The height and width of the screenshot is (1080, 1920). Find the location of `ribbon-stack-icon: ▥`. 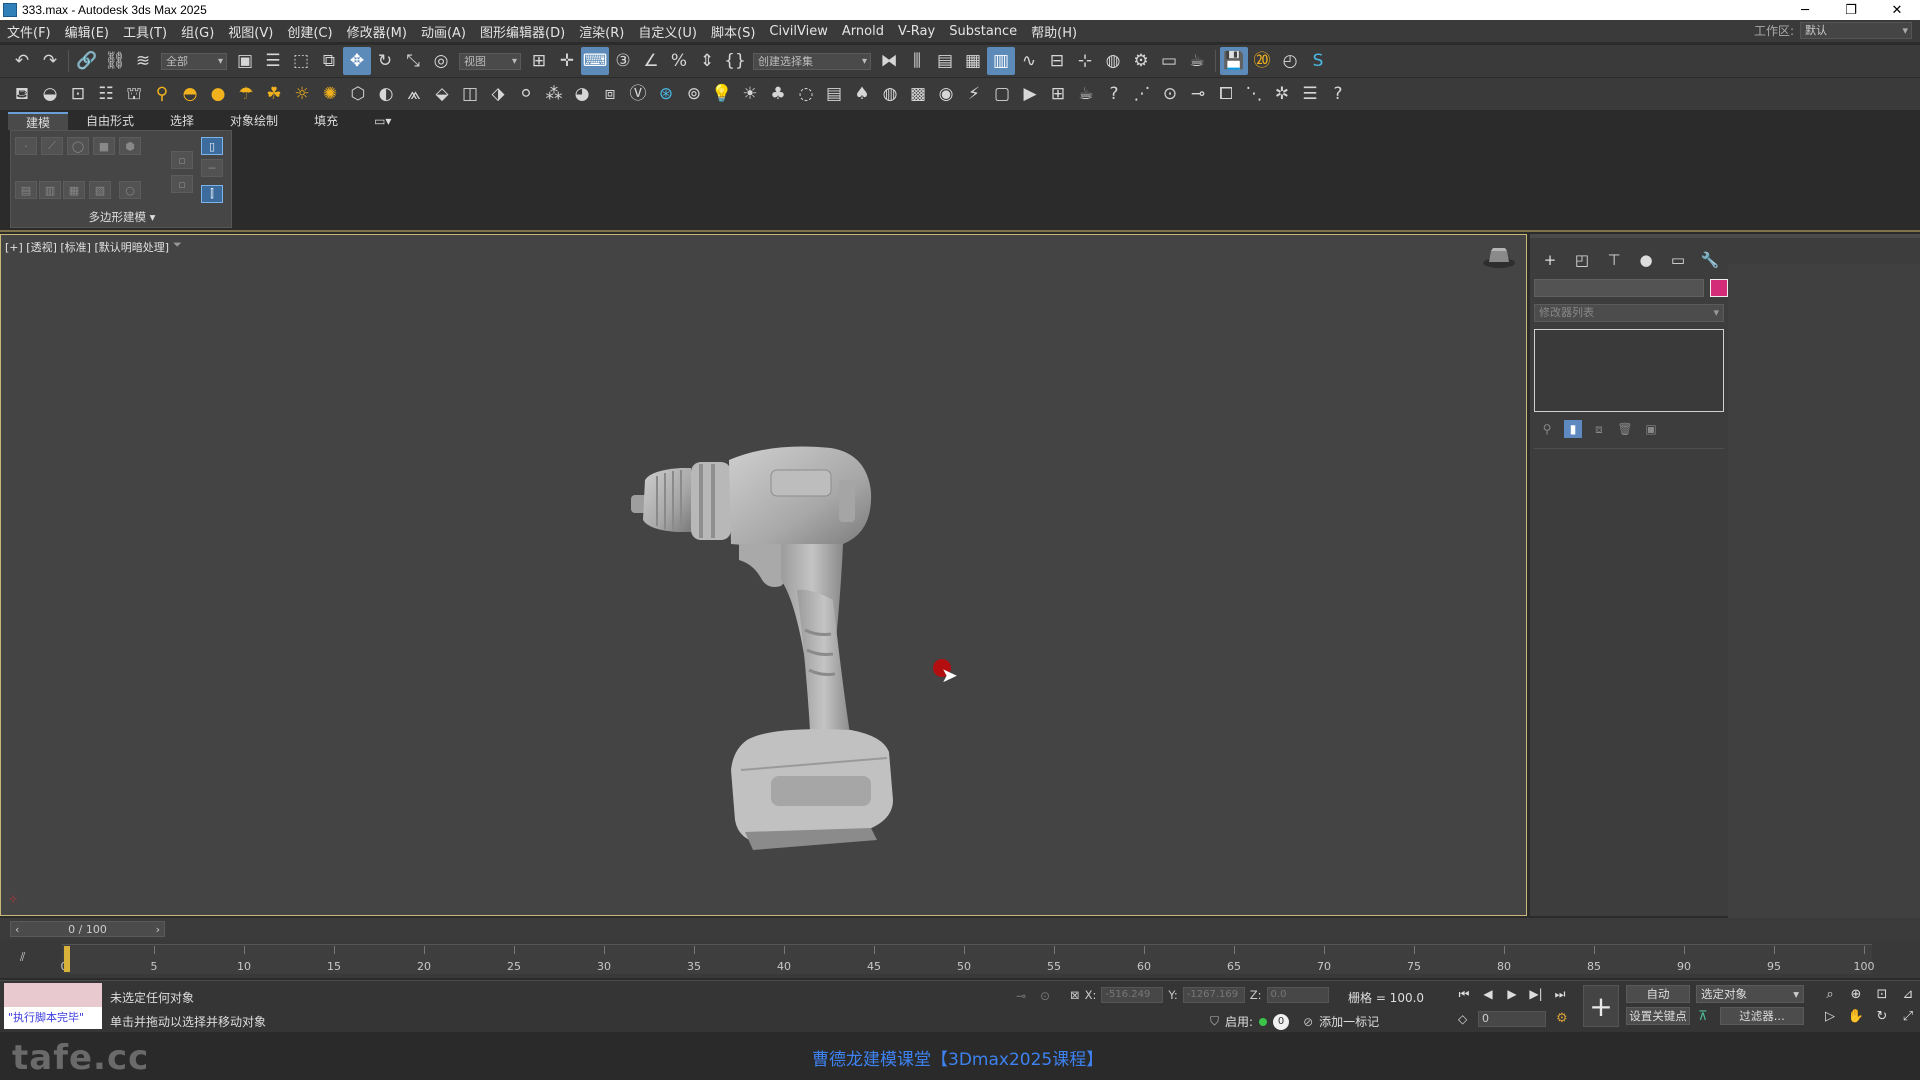

ribbon-stack-icon: ▥ is located at coordinates (50, 190).